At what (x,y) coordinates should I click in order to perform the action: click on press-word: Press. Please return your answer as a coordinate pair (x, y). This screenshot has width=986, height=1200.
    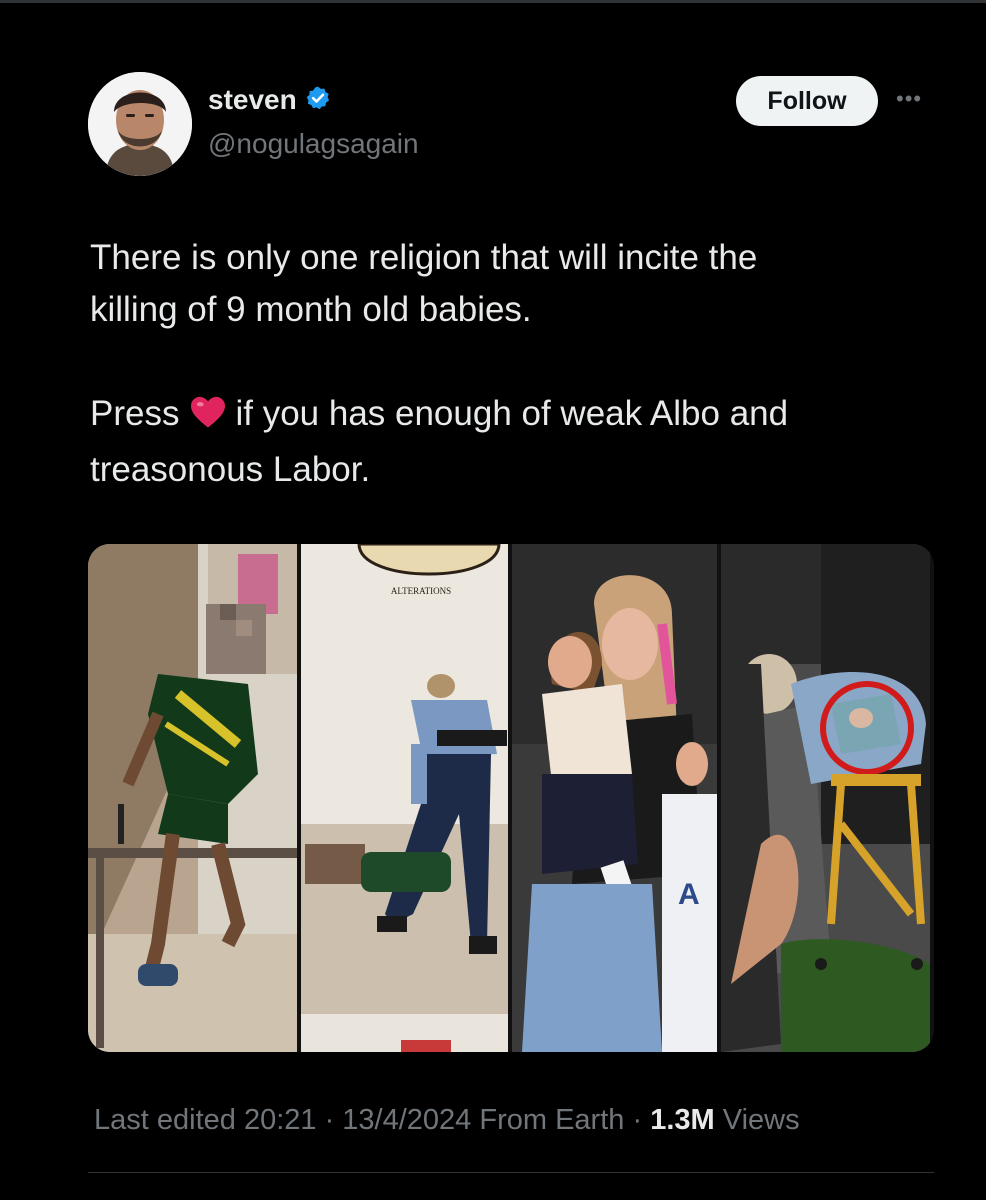
    Looking at the image, I should click on (135, 413).